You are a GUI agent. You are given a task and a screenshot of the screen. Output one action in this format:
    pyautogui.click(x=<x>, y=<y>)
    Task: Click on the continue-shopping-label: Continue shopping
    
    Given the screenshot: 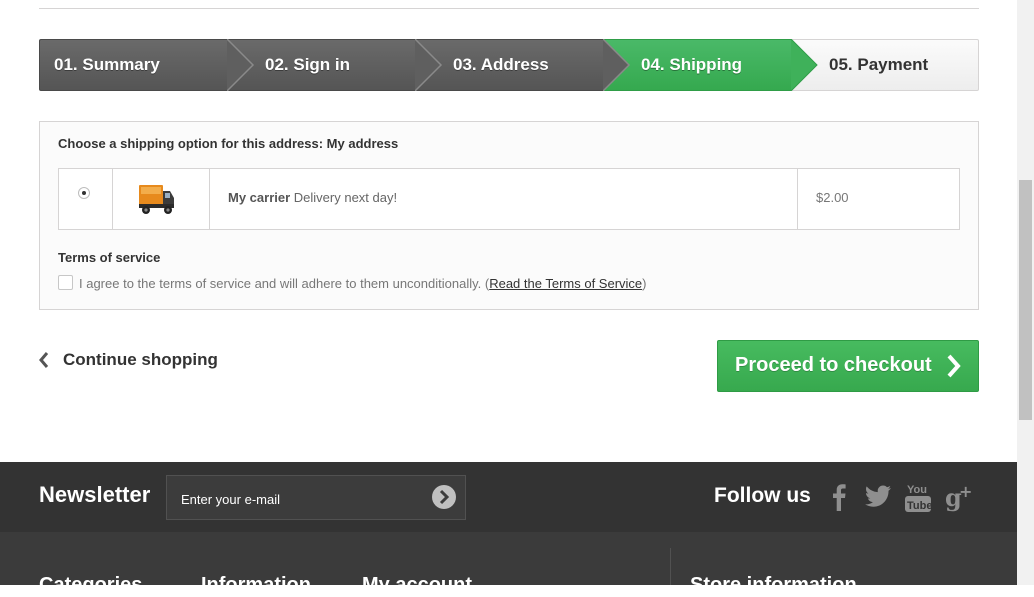 What is the action you would take?
    pyautogui.click(x=140, y=359)
    